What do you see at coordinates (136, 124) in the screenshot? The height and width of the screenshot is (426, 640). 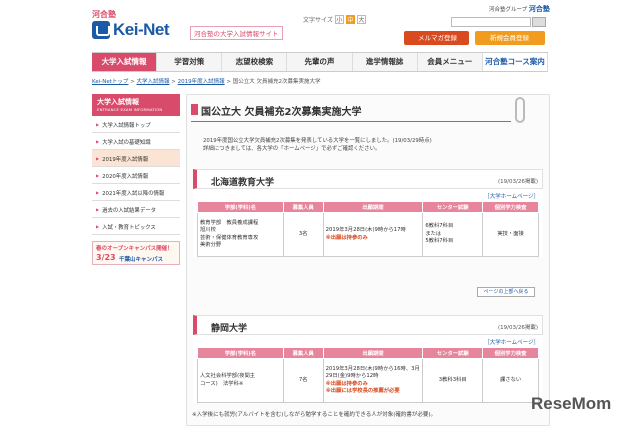 I see `sidebar-item-top: 大学入試情報トップ` at bounding box center [136, 124].